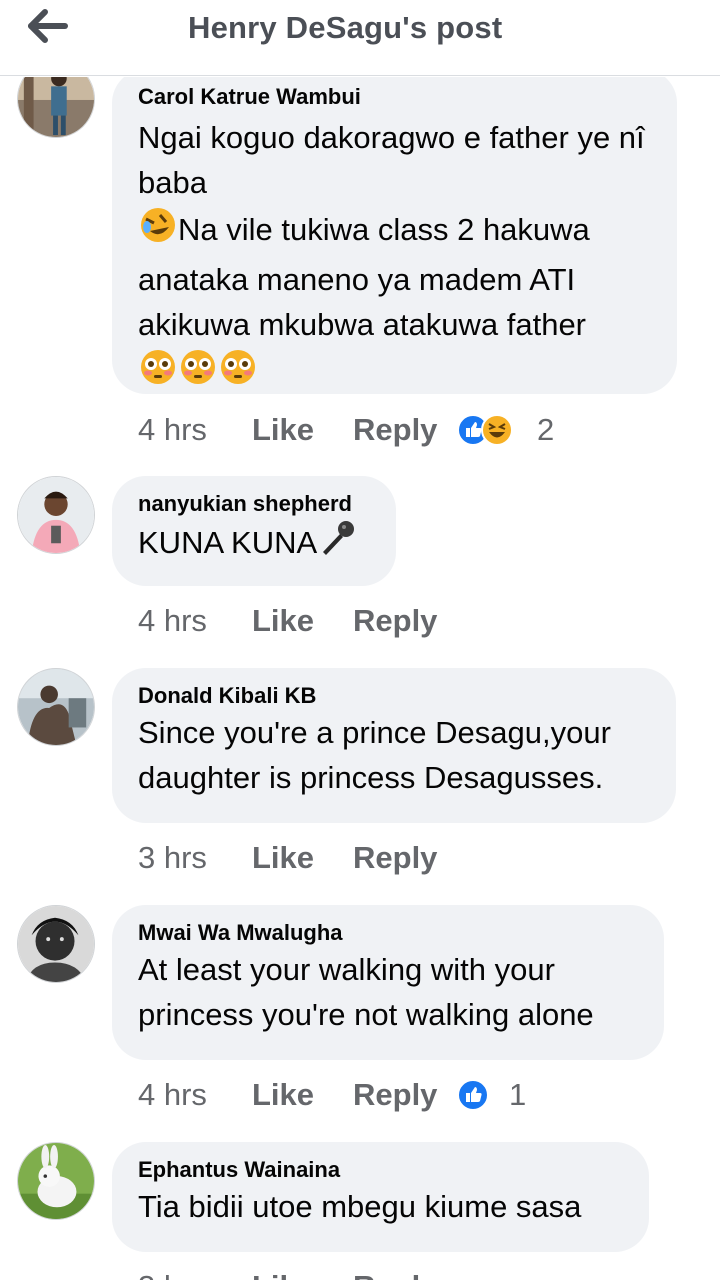 The image size is (720, 1280). What do you see at coordinates (473, 1095) in the screenshot?
I see `like-reaction-icon` at bounding box center [473, 1095].